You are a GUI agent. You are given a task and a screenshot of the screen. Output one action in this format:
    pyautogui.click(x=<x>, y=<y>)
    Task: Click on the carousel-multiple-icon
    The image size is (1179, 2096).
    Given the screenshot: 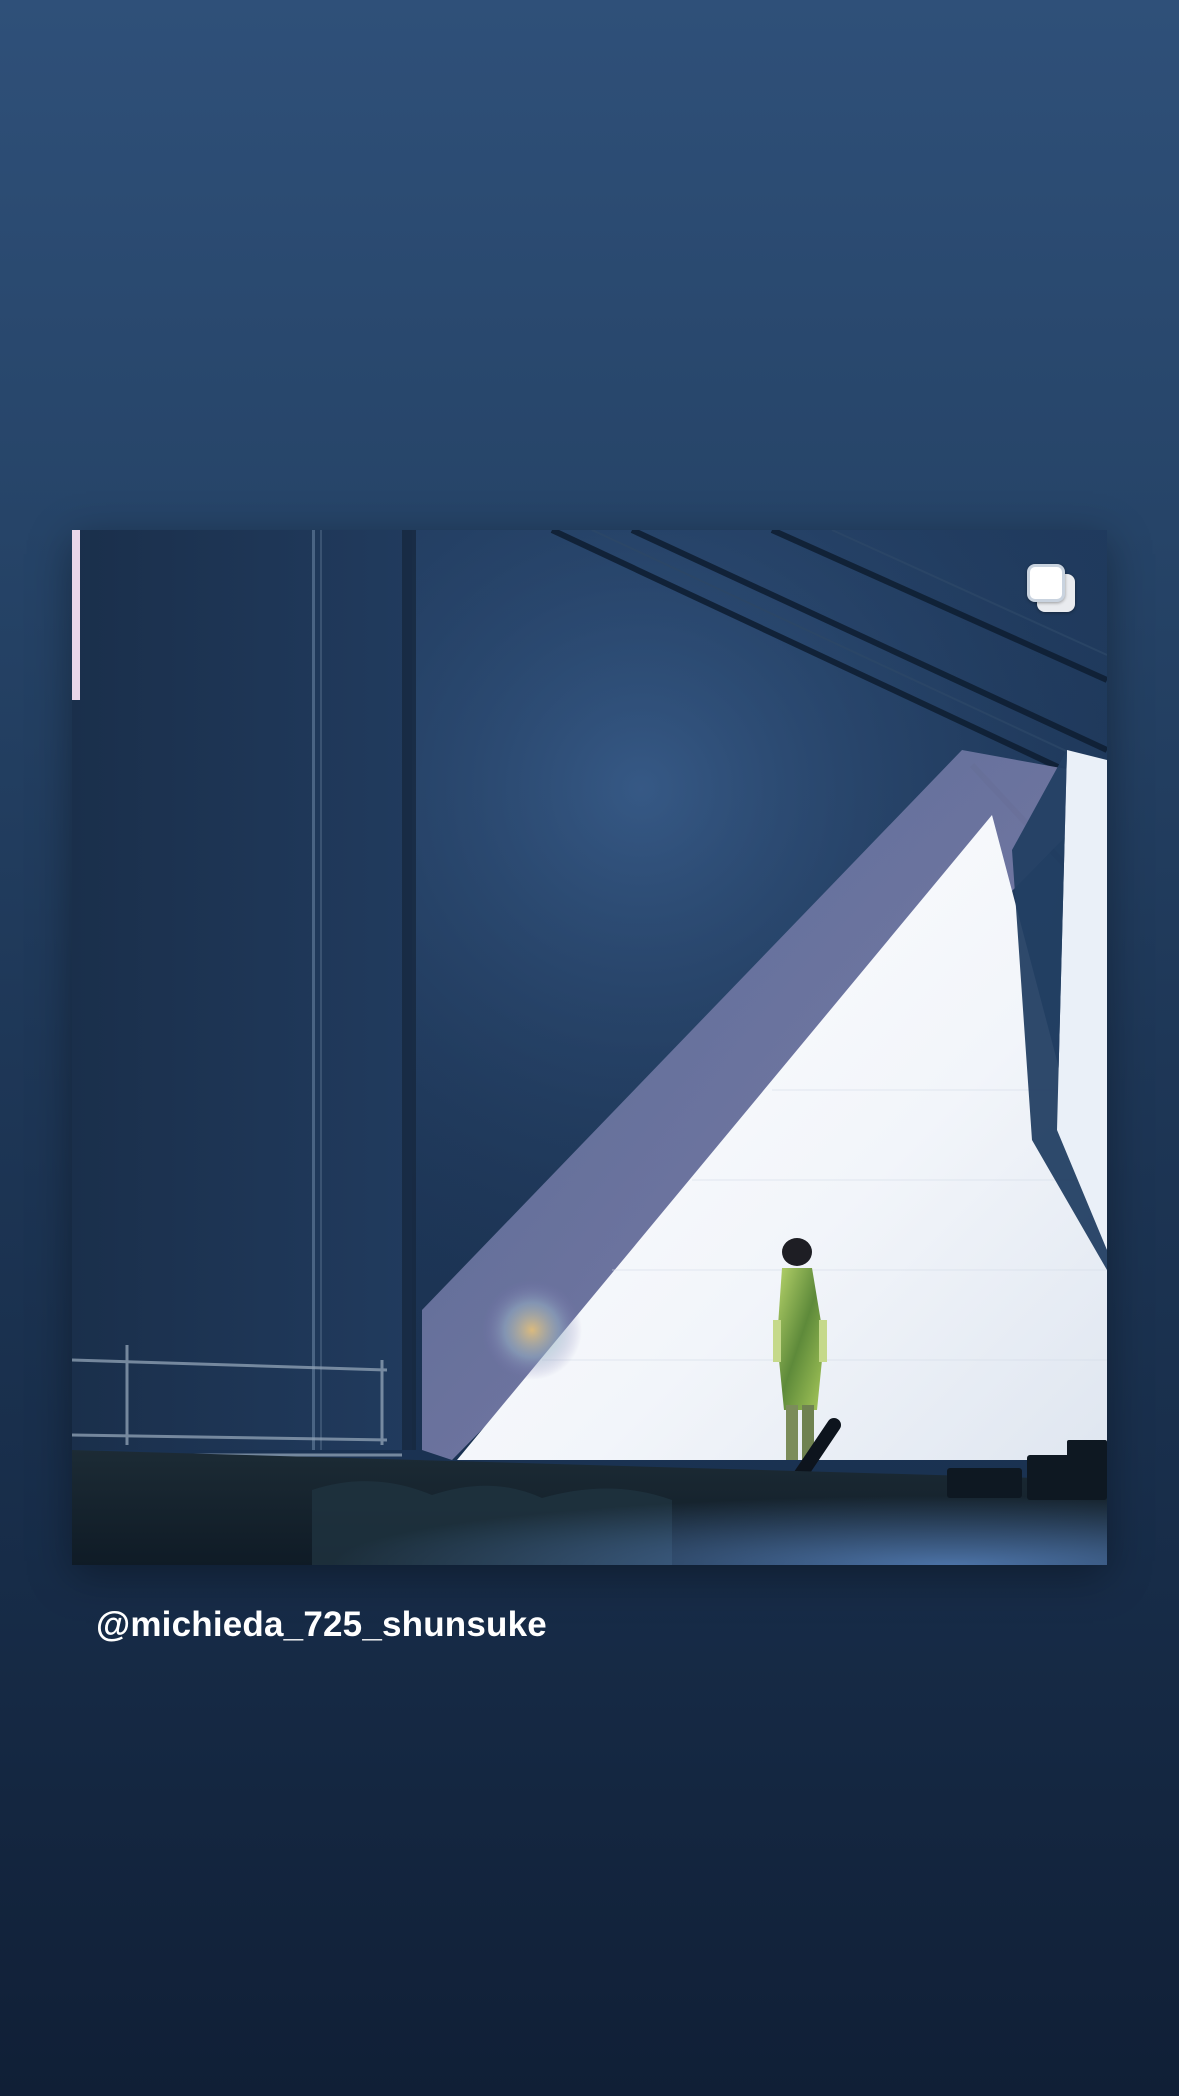 What is the action you would take?
    pyautogui.click(x=1052, y=589)
    